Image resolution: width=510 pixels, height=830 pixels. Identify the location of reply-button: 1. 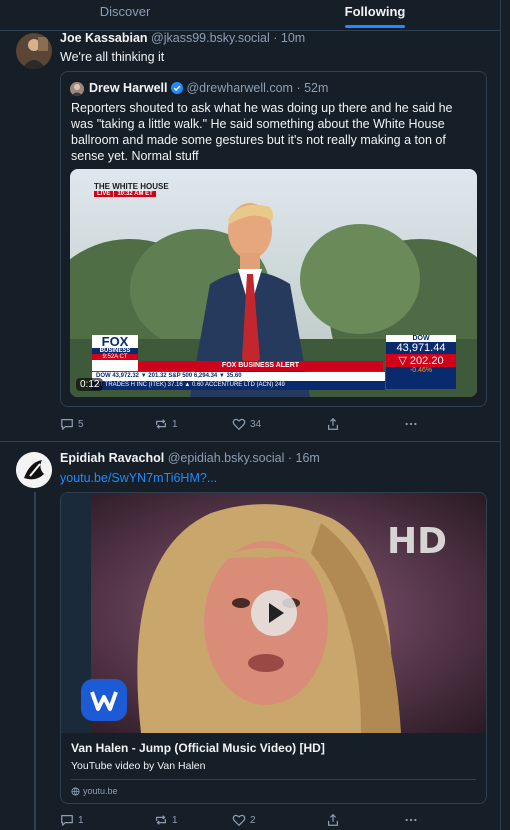
(107, 820).